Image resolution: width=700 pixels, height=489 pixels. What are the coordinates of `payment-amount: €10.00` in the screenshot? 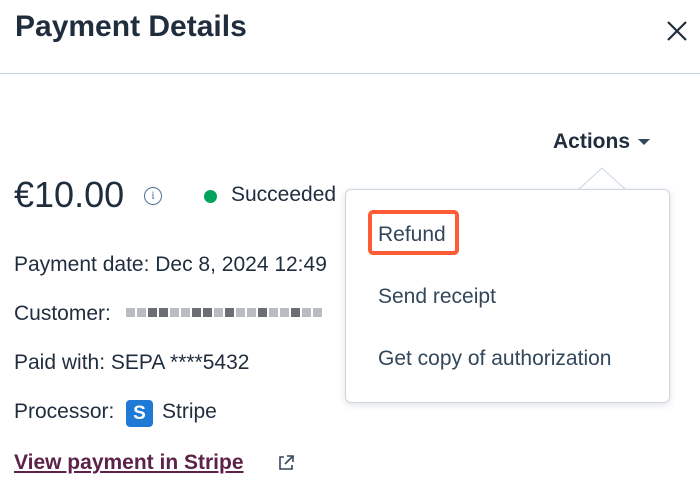 It's located at (69, 194).